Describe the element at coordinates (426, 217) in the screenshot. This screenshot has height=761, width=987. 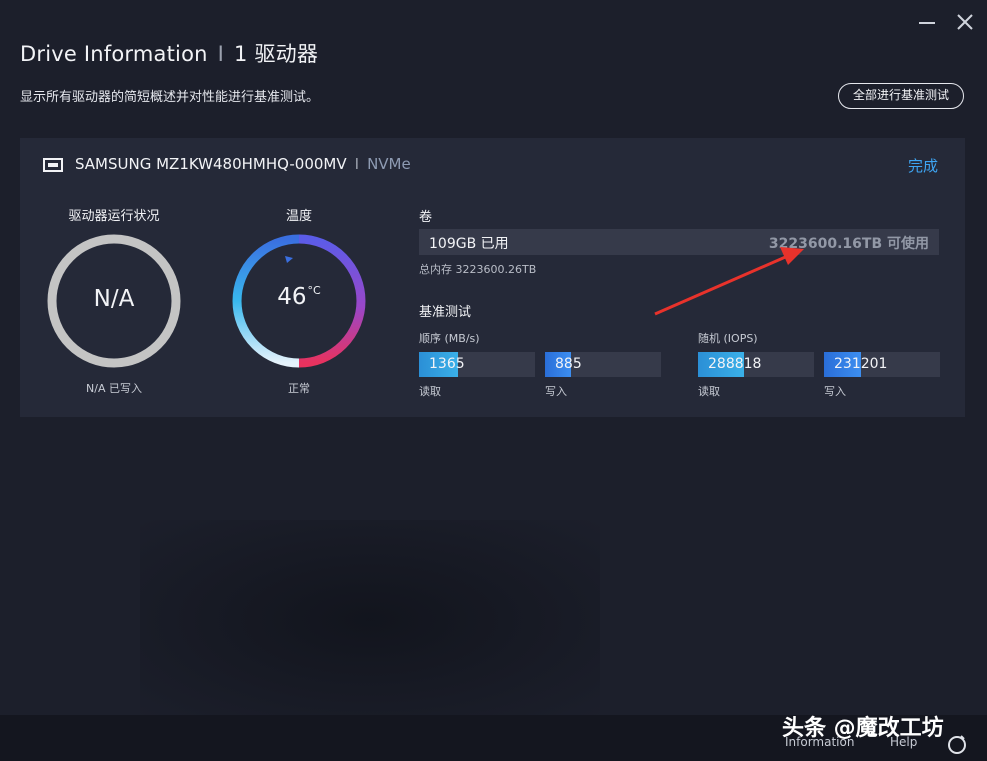
I see `volume-label: 卷` at that location.